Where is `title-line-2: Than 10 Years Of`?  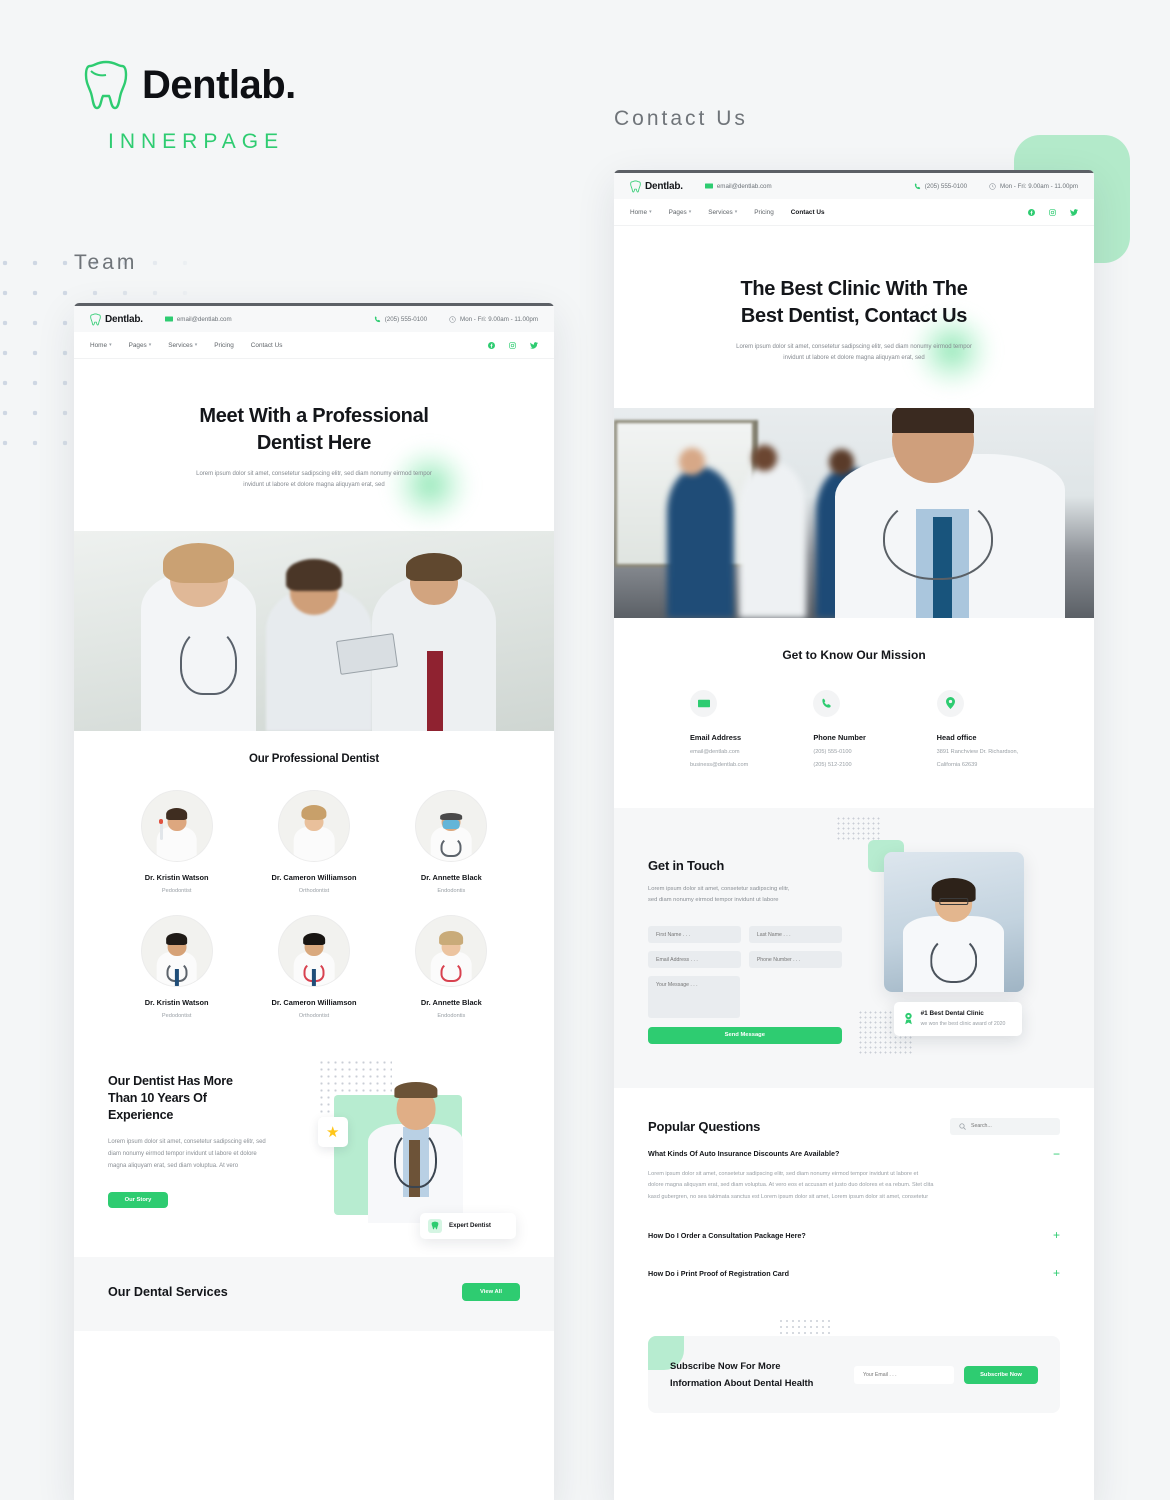 title-line-2: Than 10 Years Of is located at coordinates (157, 1097).